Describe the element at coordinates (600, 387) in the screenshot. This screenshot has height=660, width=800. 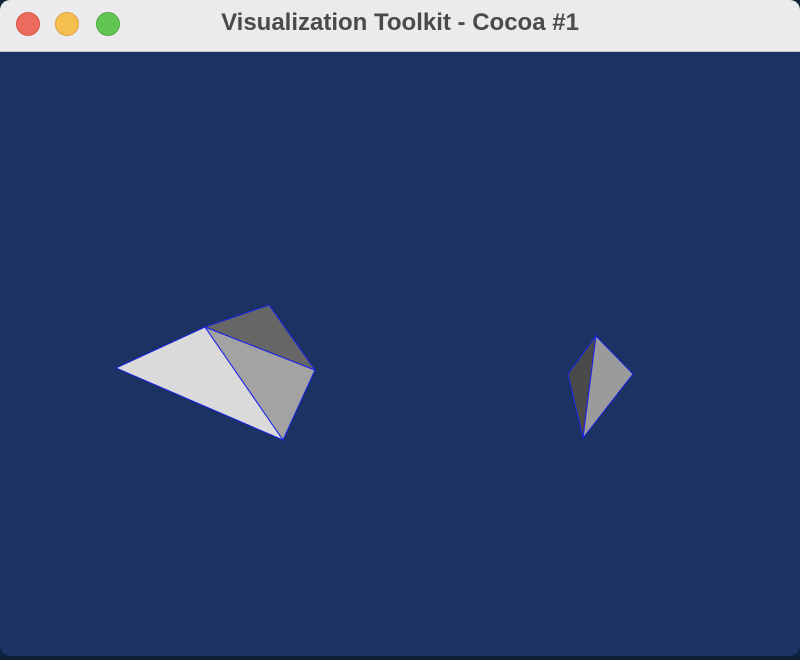
I see `right-mesh` at that location.